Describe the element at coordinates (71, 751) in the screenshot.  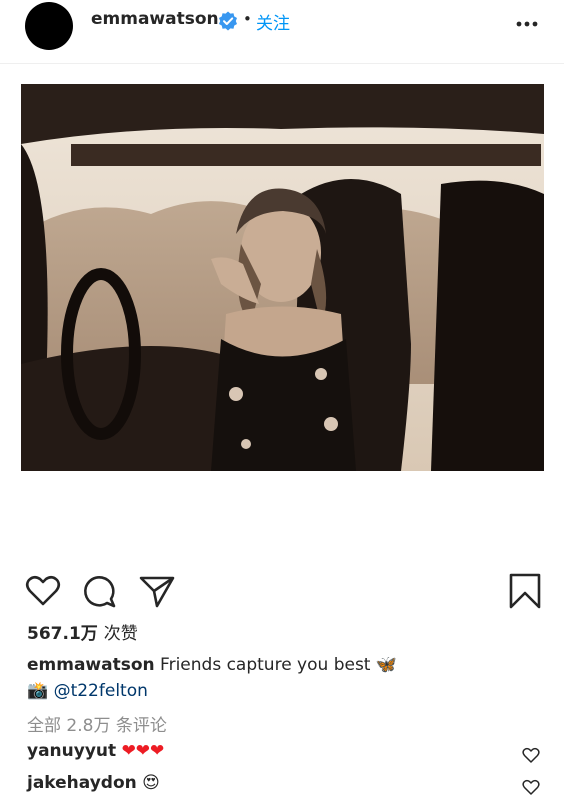
I see `comment-username: yanuyyut` at that location.